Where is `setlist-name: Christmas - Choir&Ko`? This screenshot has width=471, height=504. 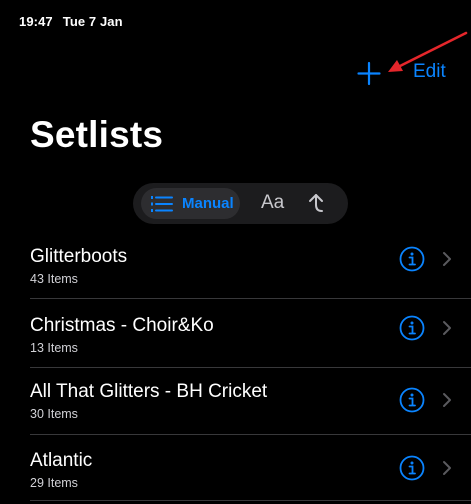 setlist-name: Christmas - Choir&Ko is located at coordinates (122, 325).